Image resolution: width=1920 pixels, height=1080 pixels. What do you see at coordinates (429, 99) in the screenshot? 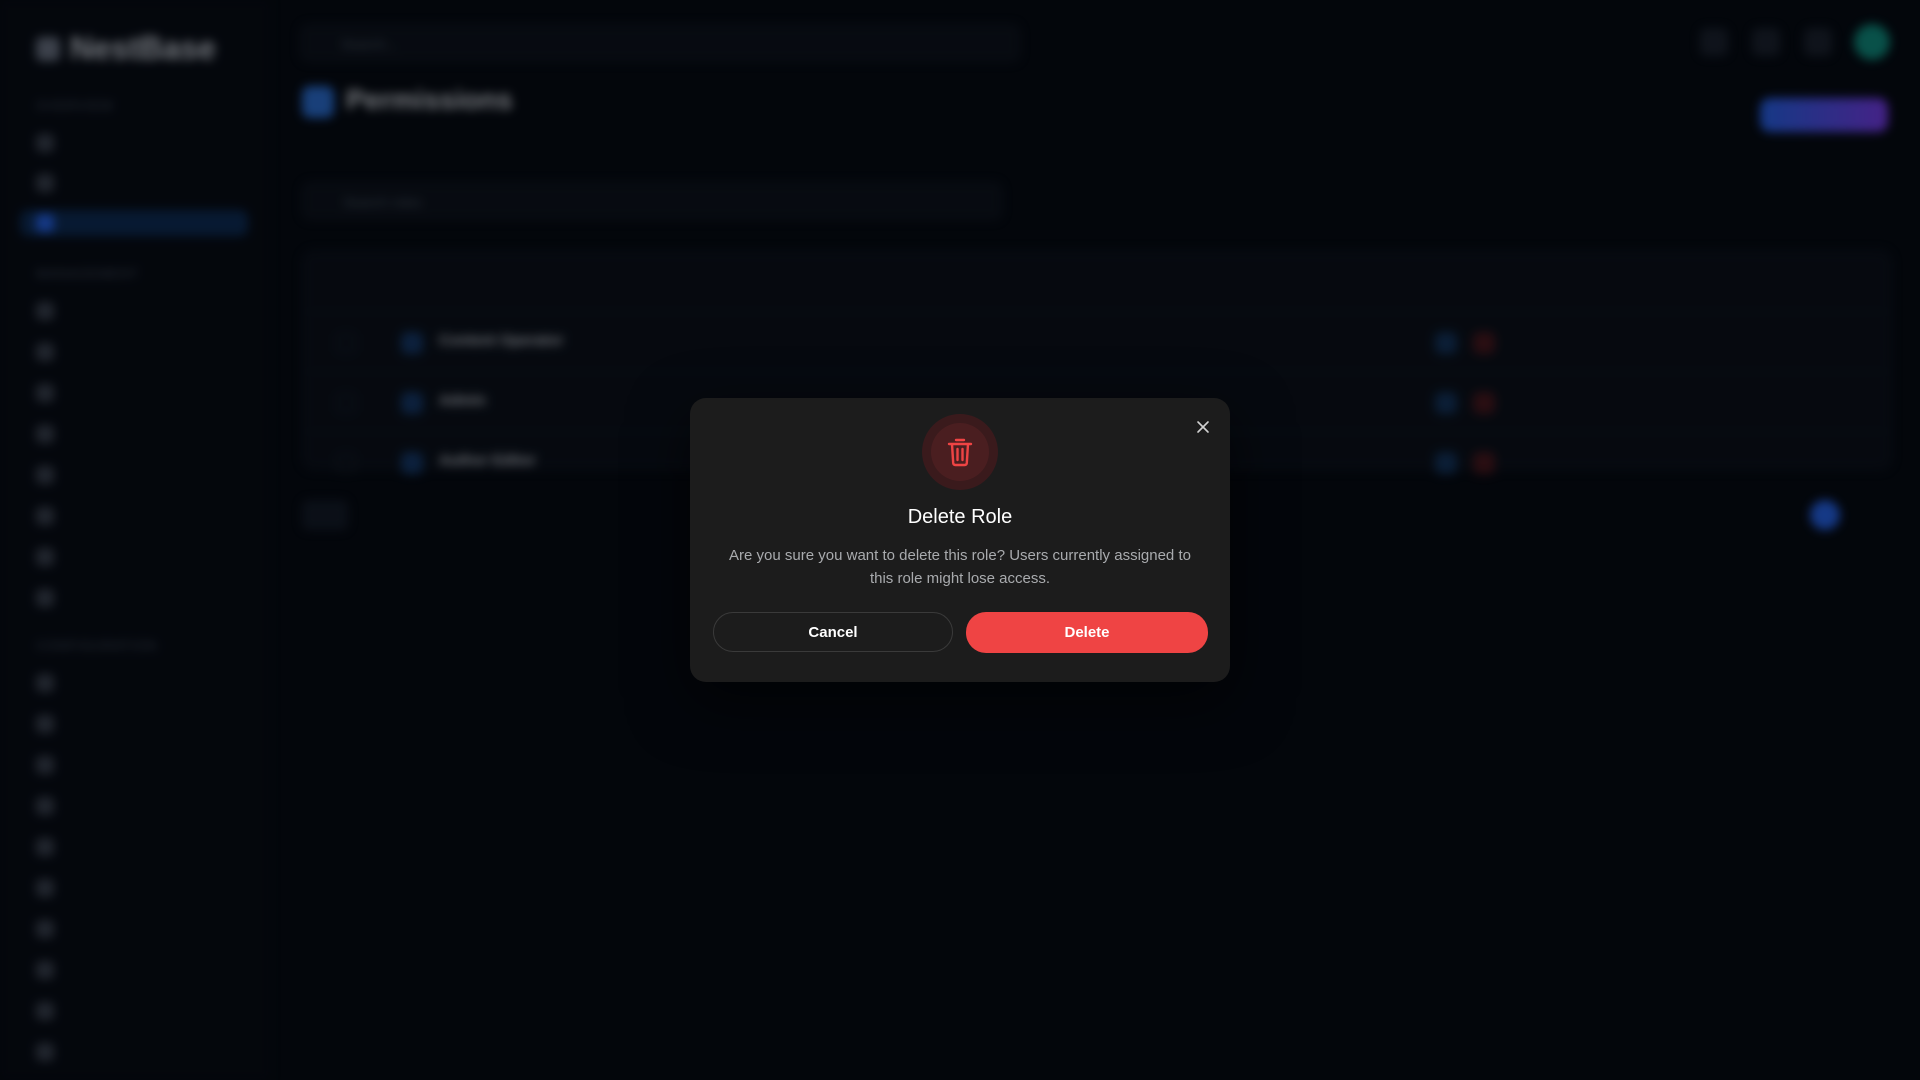
I see `page-title: Permissions` at bounding box center [429, 99].